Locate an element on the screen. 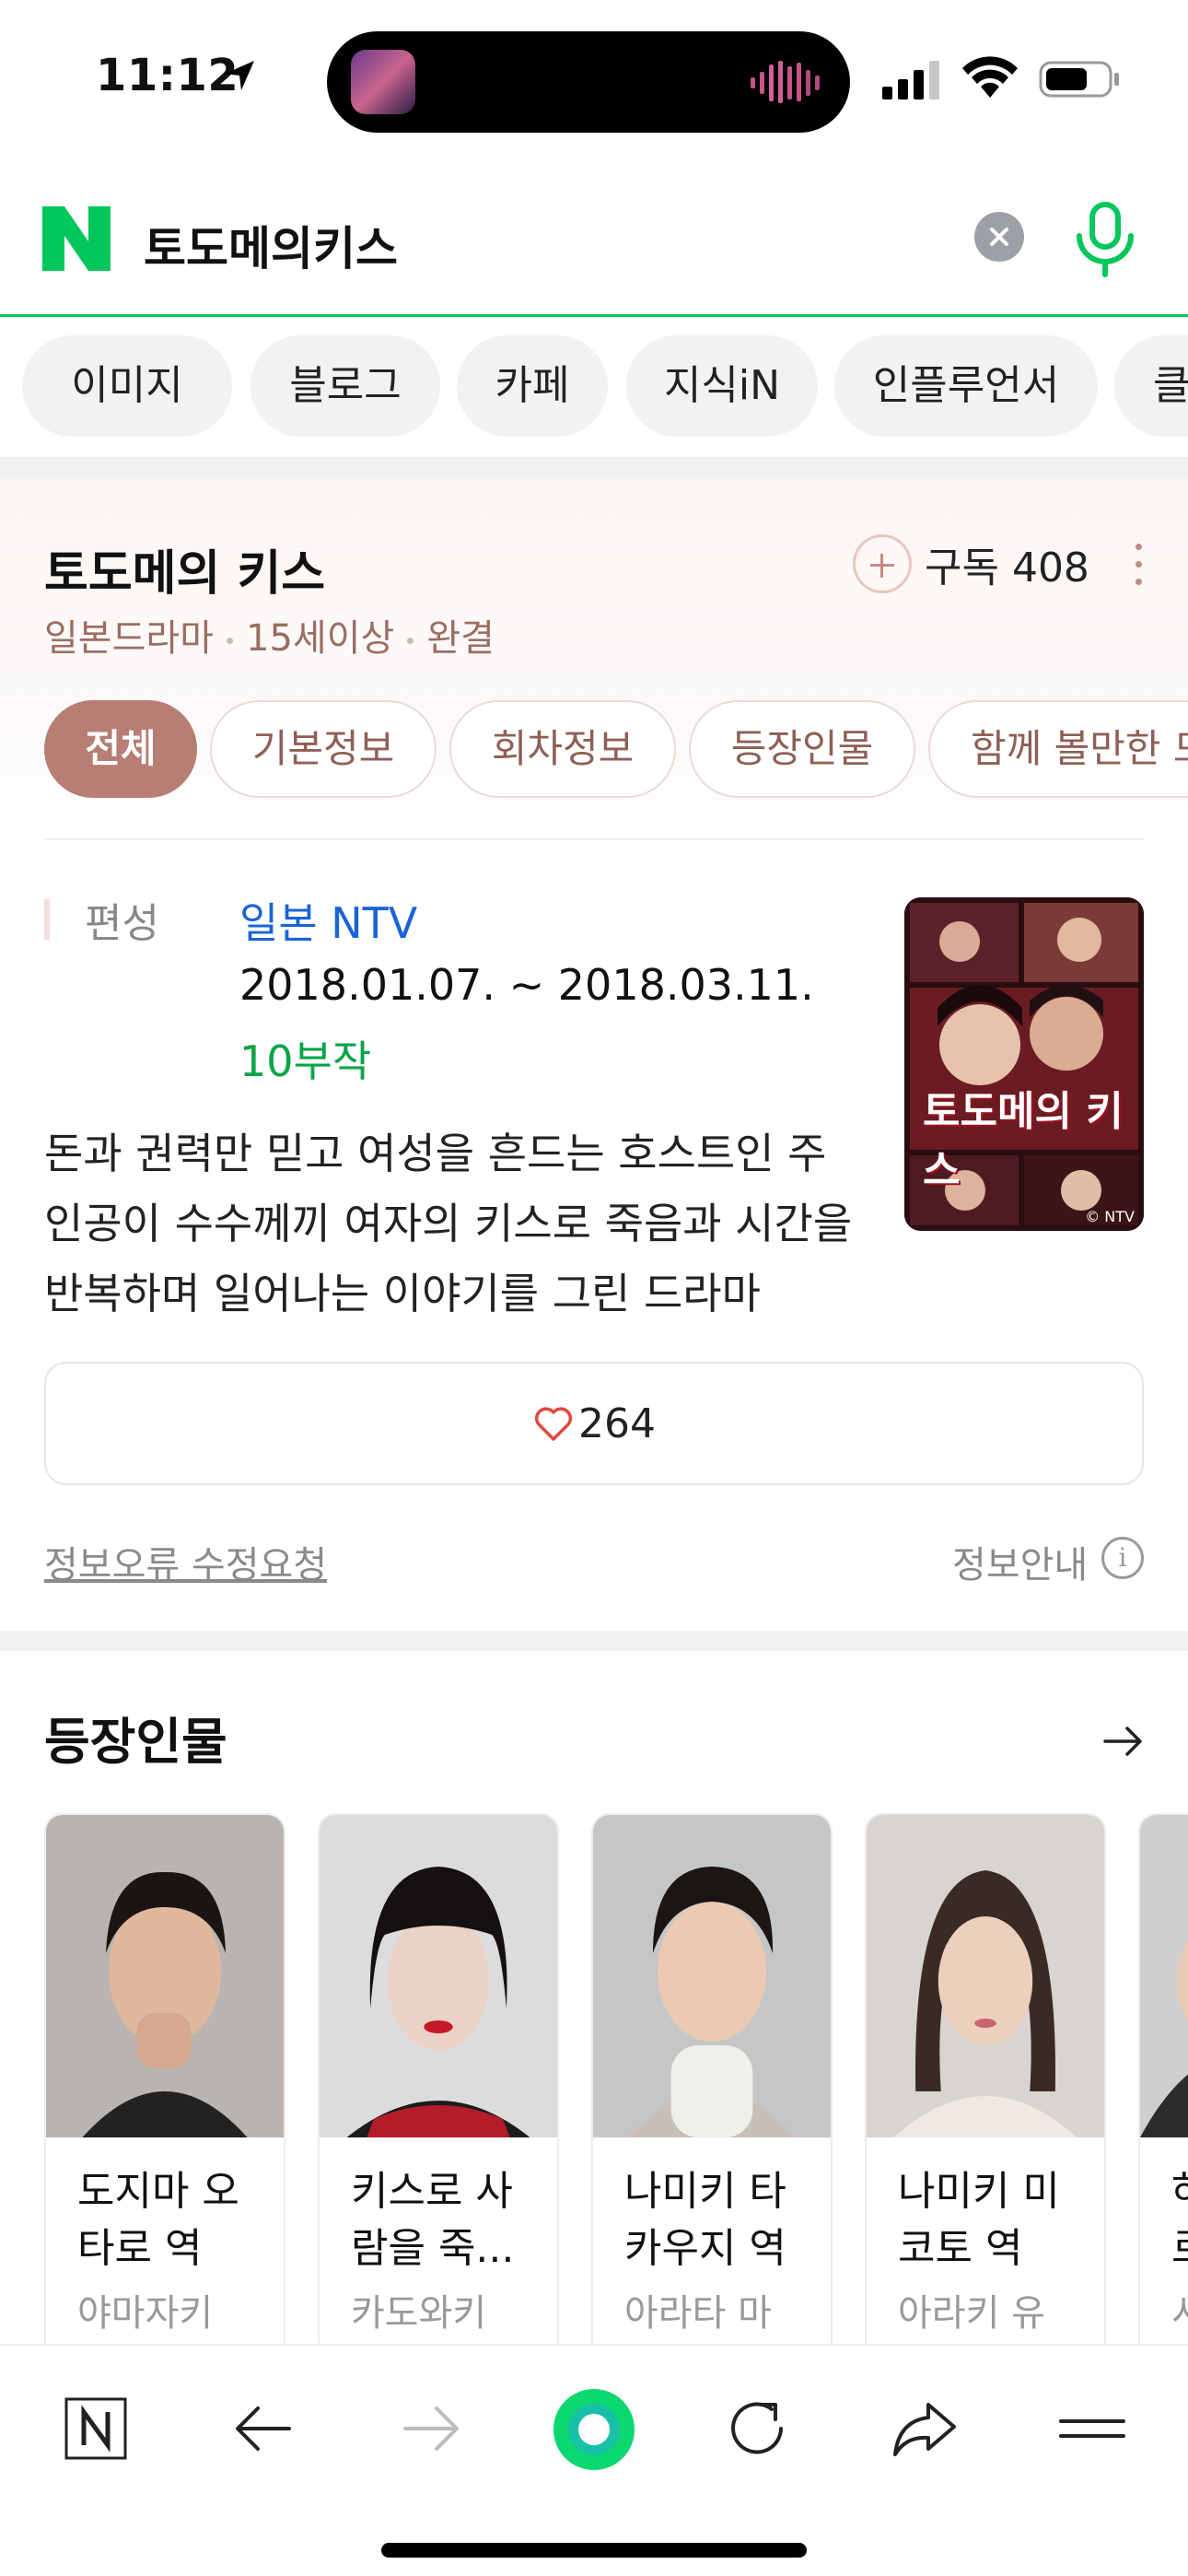  chip-blog: 블로그 is located at coordinates (345, 386).